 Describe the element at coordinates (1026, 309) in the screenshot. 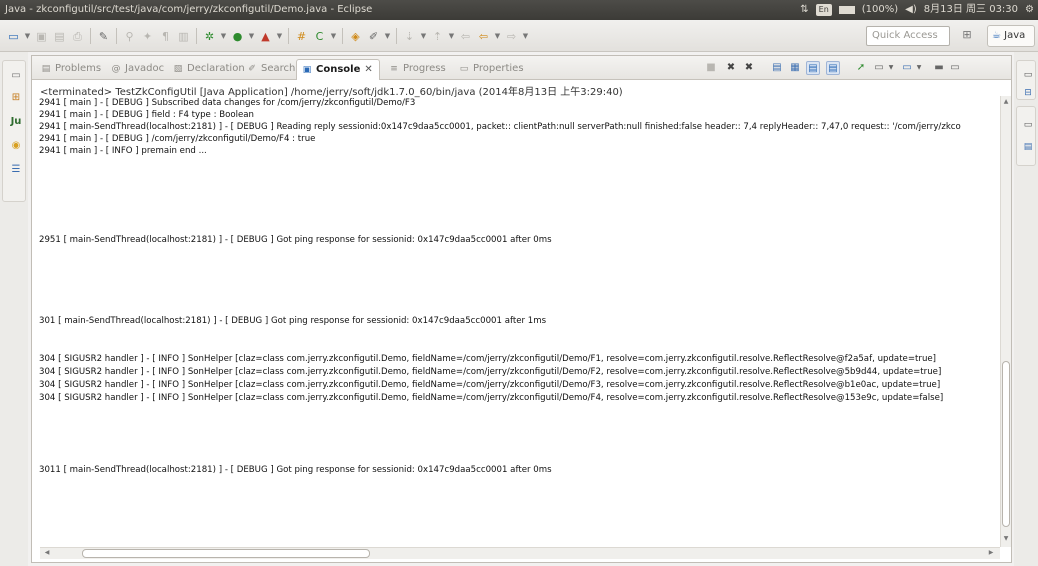

I see `right-trim-stack: ▭ ⊟ ▭ ▤` at that location.